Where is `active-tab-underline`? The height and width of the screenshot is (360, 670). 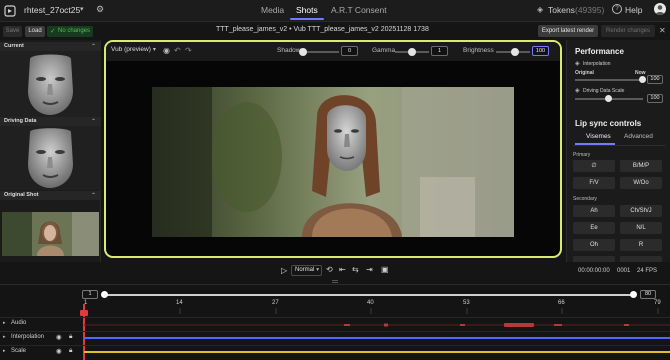 active-tab-underline is located at coordinates (307, 19).